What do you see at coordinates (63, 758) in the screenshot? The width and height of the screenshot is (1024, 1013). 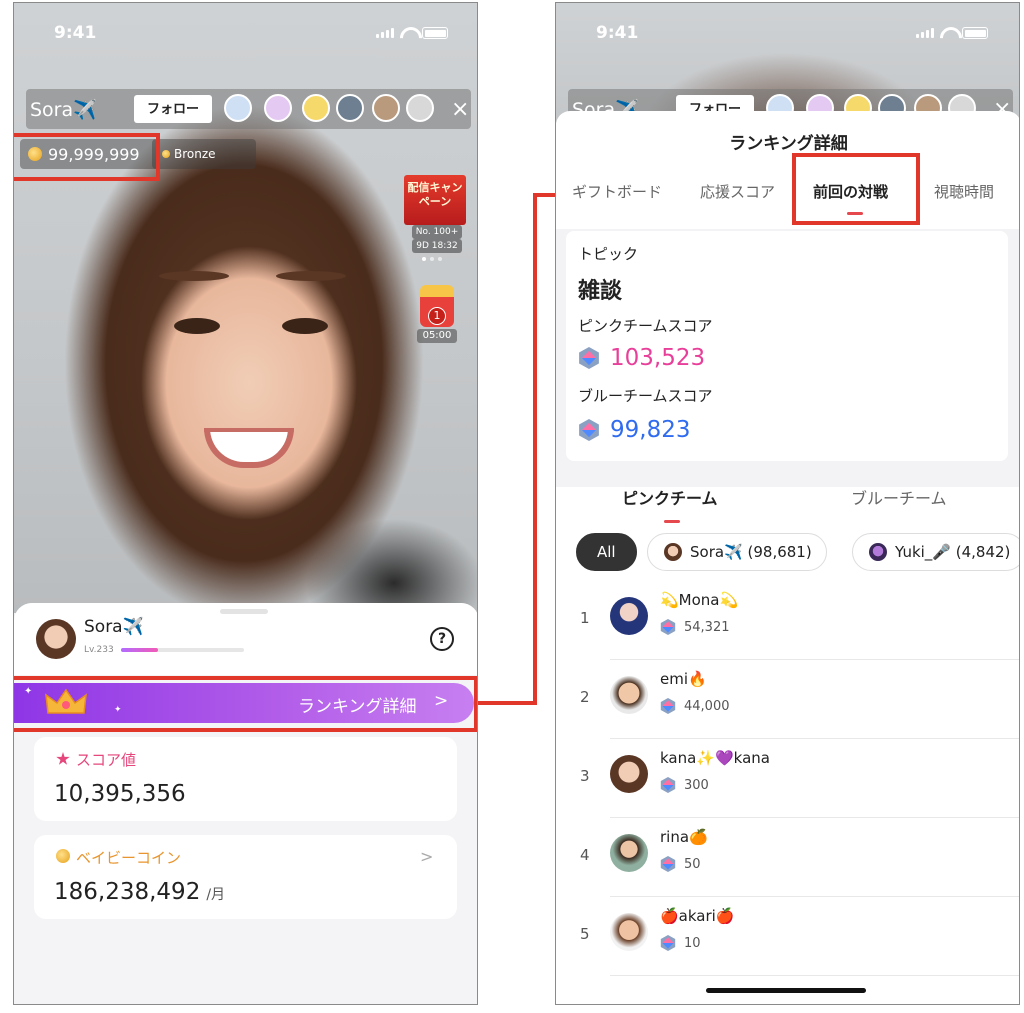 I see `star-icon` at bounding box center [63, 758].